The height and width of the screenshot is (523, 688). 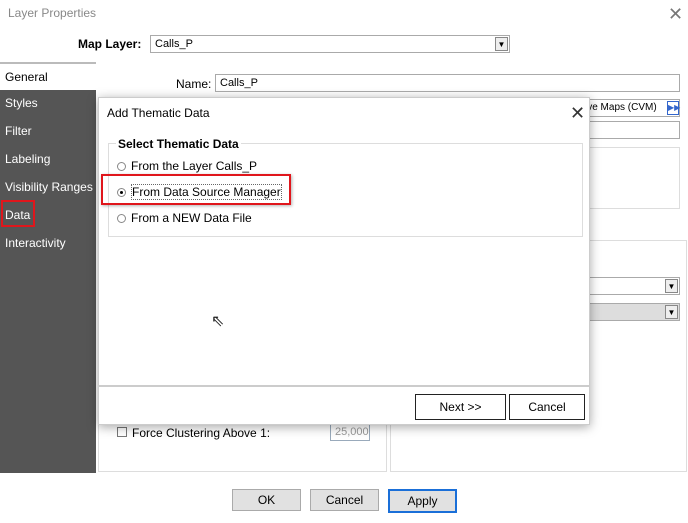 What do you see at coordinates (344, 500) in the screenshot?
I see `cancel-button: Cancel` at bounding box center [344, 500].